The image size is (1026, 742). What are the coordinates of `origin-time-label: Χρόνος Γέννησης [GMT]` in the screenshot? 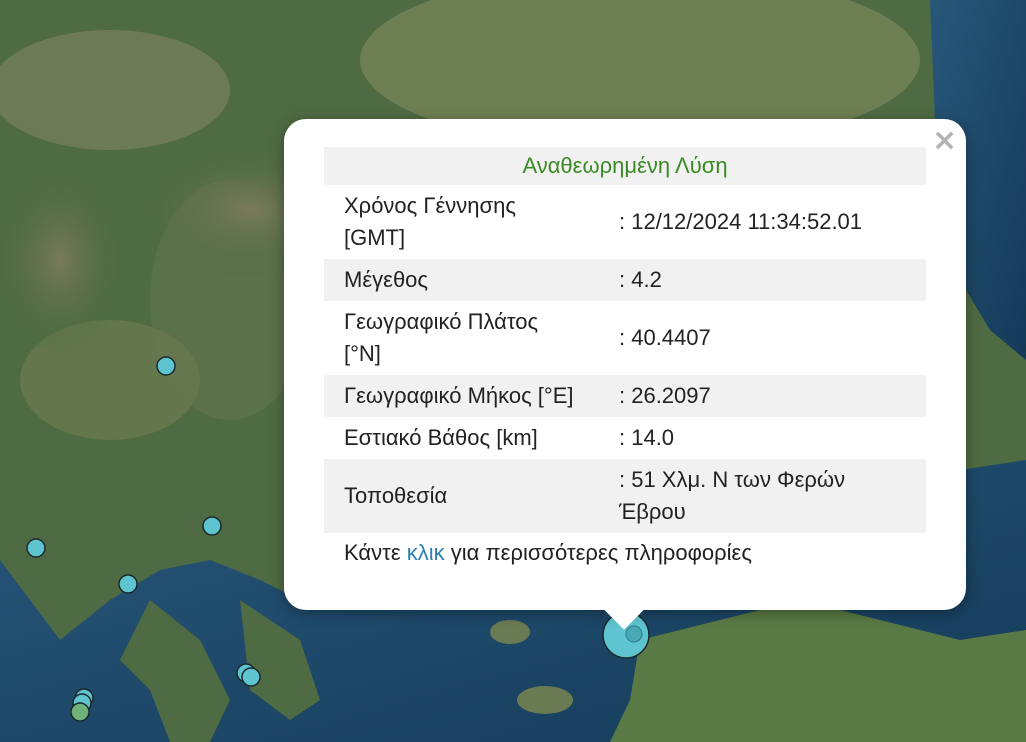 It's located at (430, 221).